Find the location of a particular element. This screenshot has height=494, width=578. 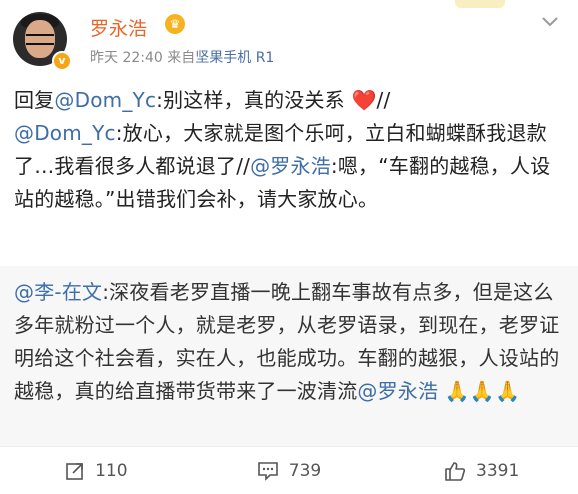

author-name: 罗永浩 is located at coordinates (118, 27).